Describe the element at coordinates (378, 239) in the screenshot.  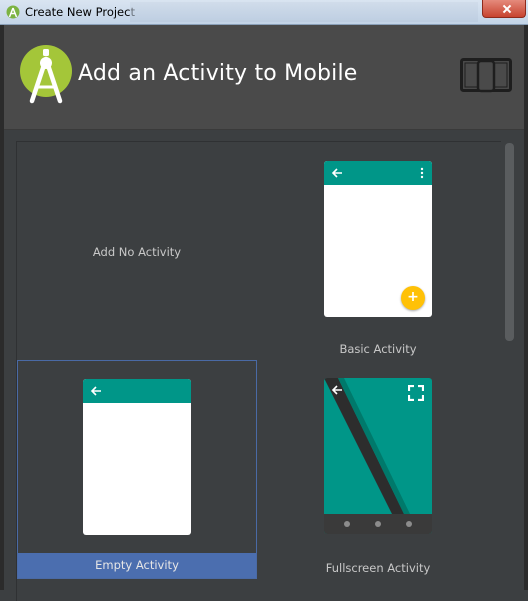
I see `basic-activity-preview: +` at that location.